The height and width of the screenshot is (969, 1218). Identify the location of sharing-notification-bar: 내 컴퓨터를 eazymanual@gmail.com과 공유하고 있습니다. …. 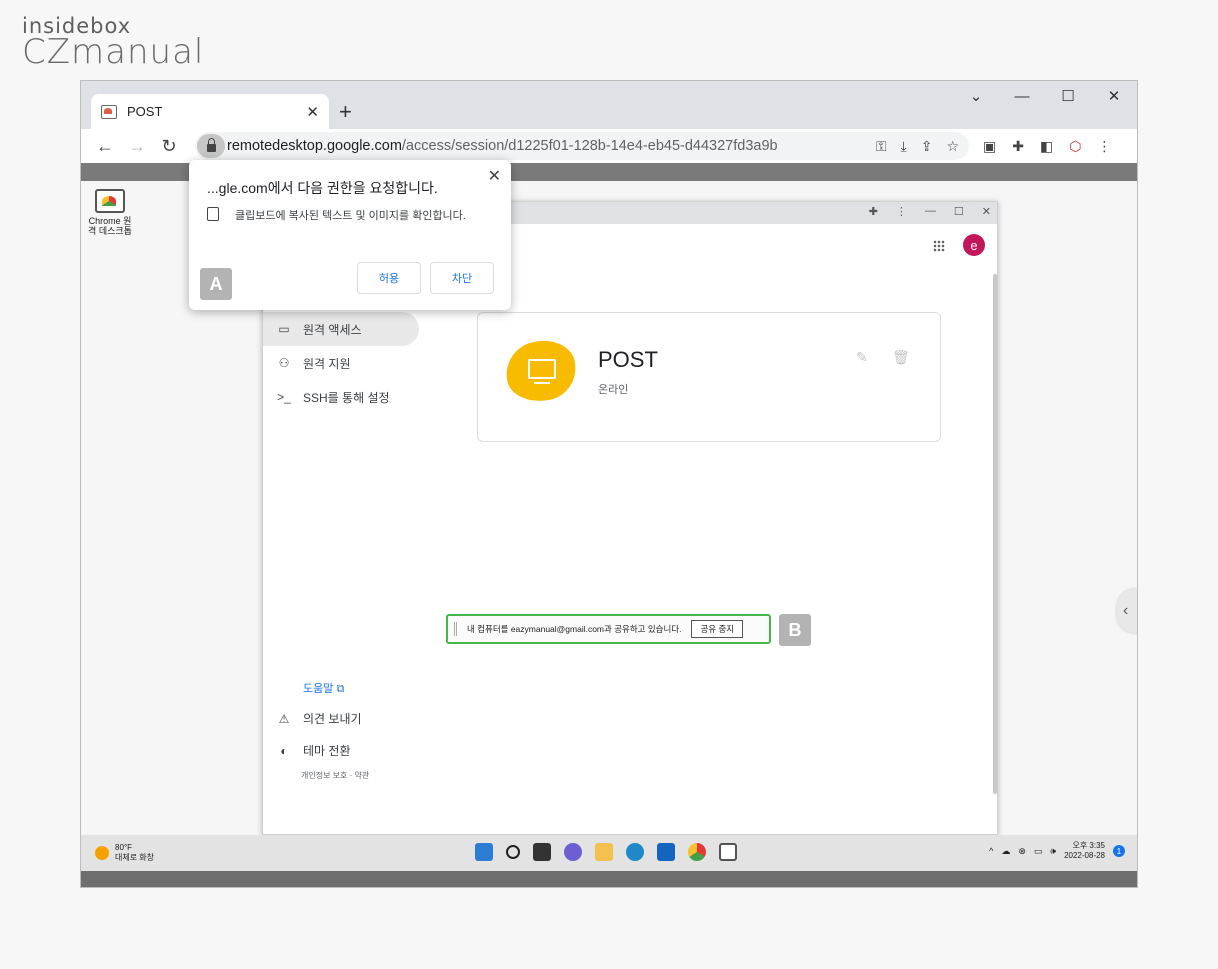
(608, 629).